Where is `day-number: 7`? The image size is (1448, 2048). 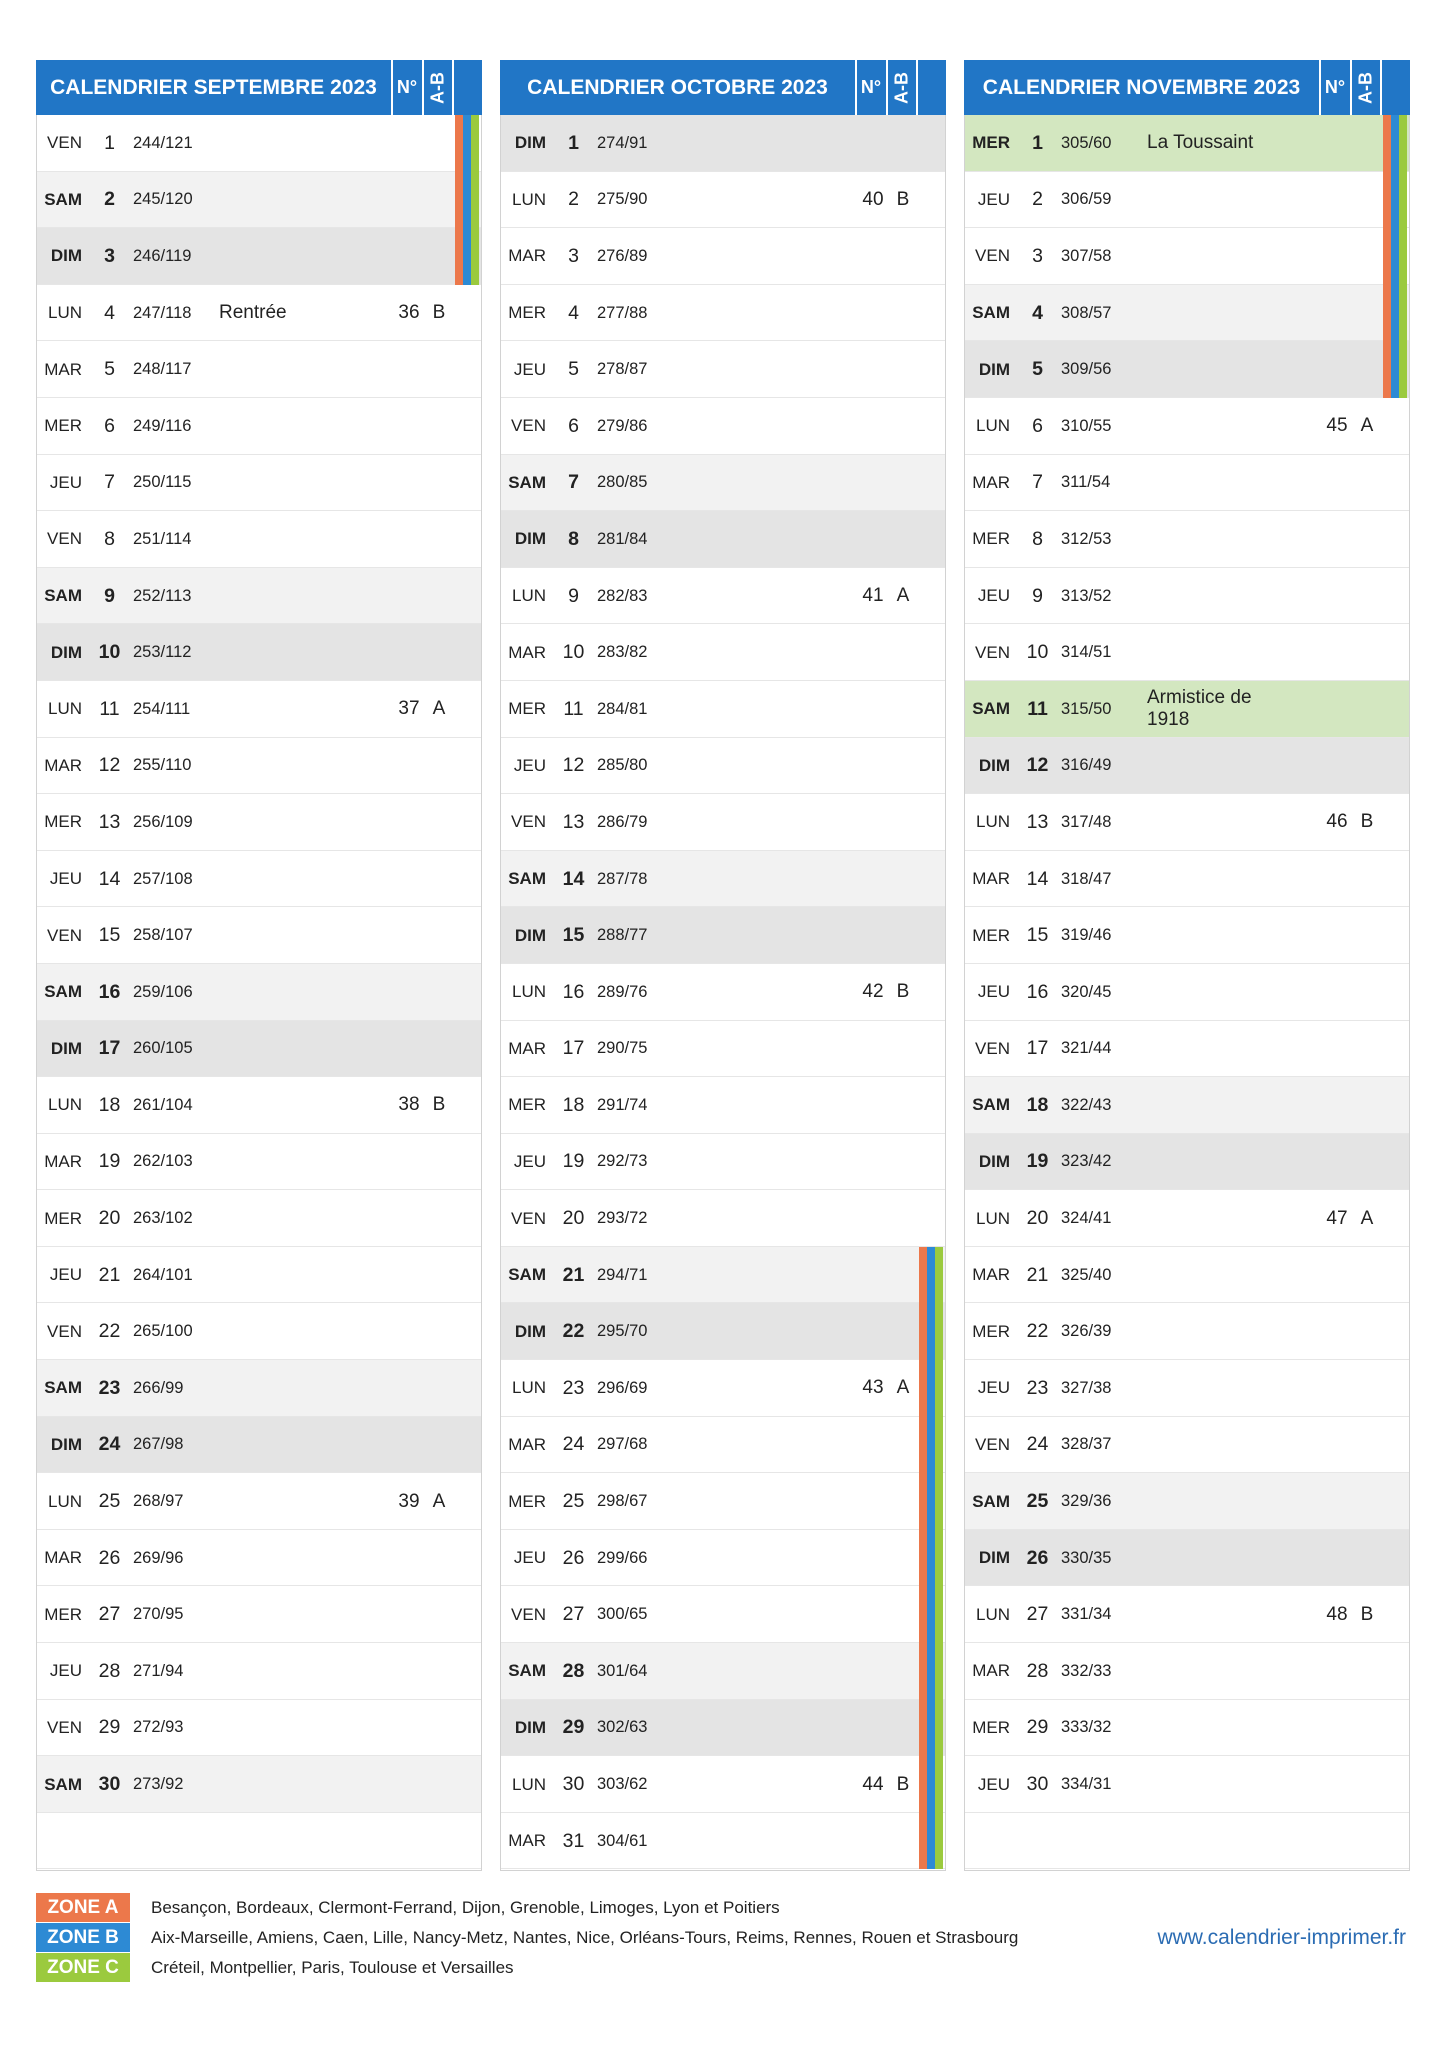
day-number: 7 is located at coordinates (109, 482).